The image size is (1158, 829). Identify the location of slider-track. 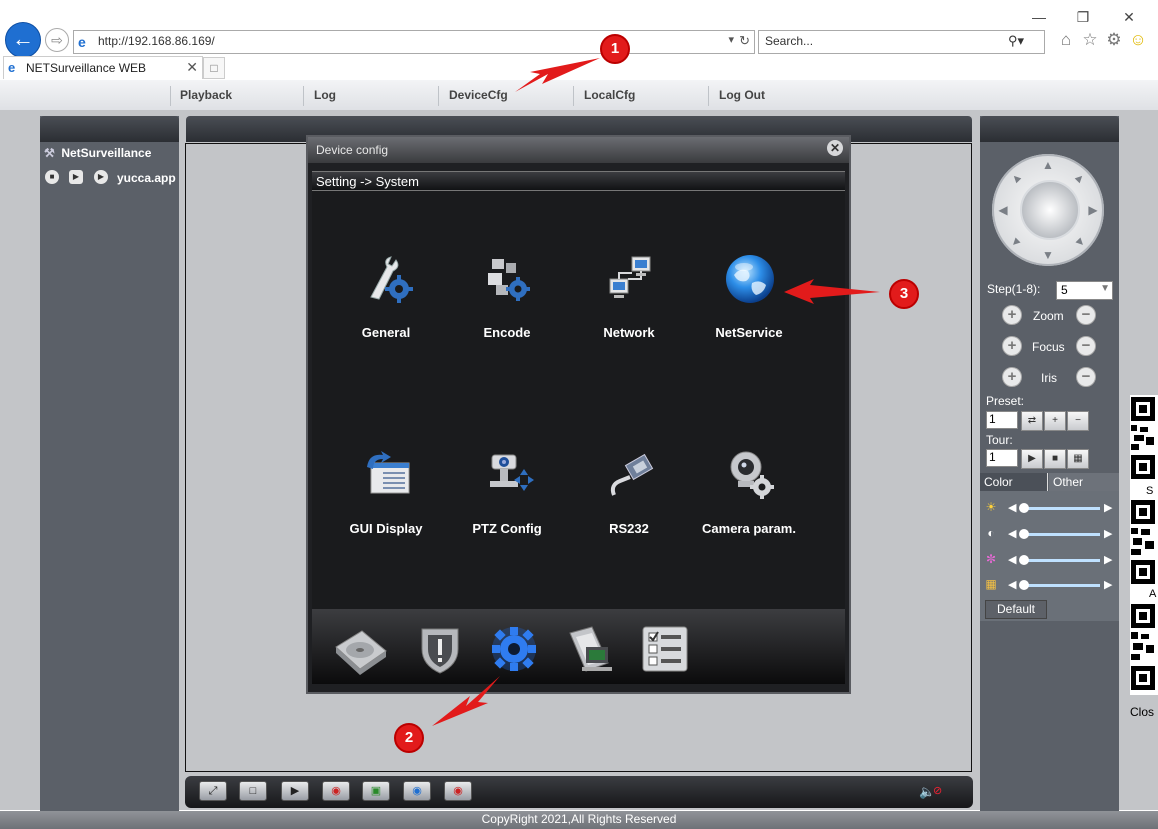
(1060, 585).